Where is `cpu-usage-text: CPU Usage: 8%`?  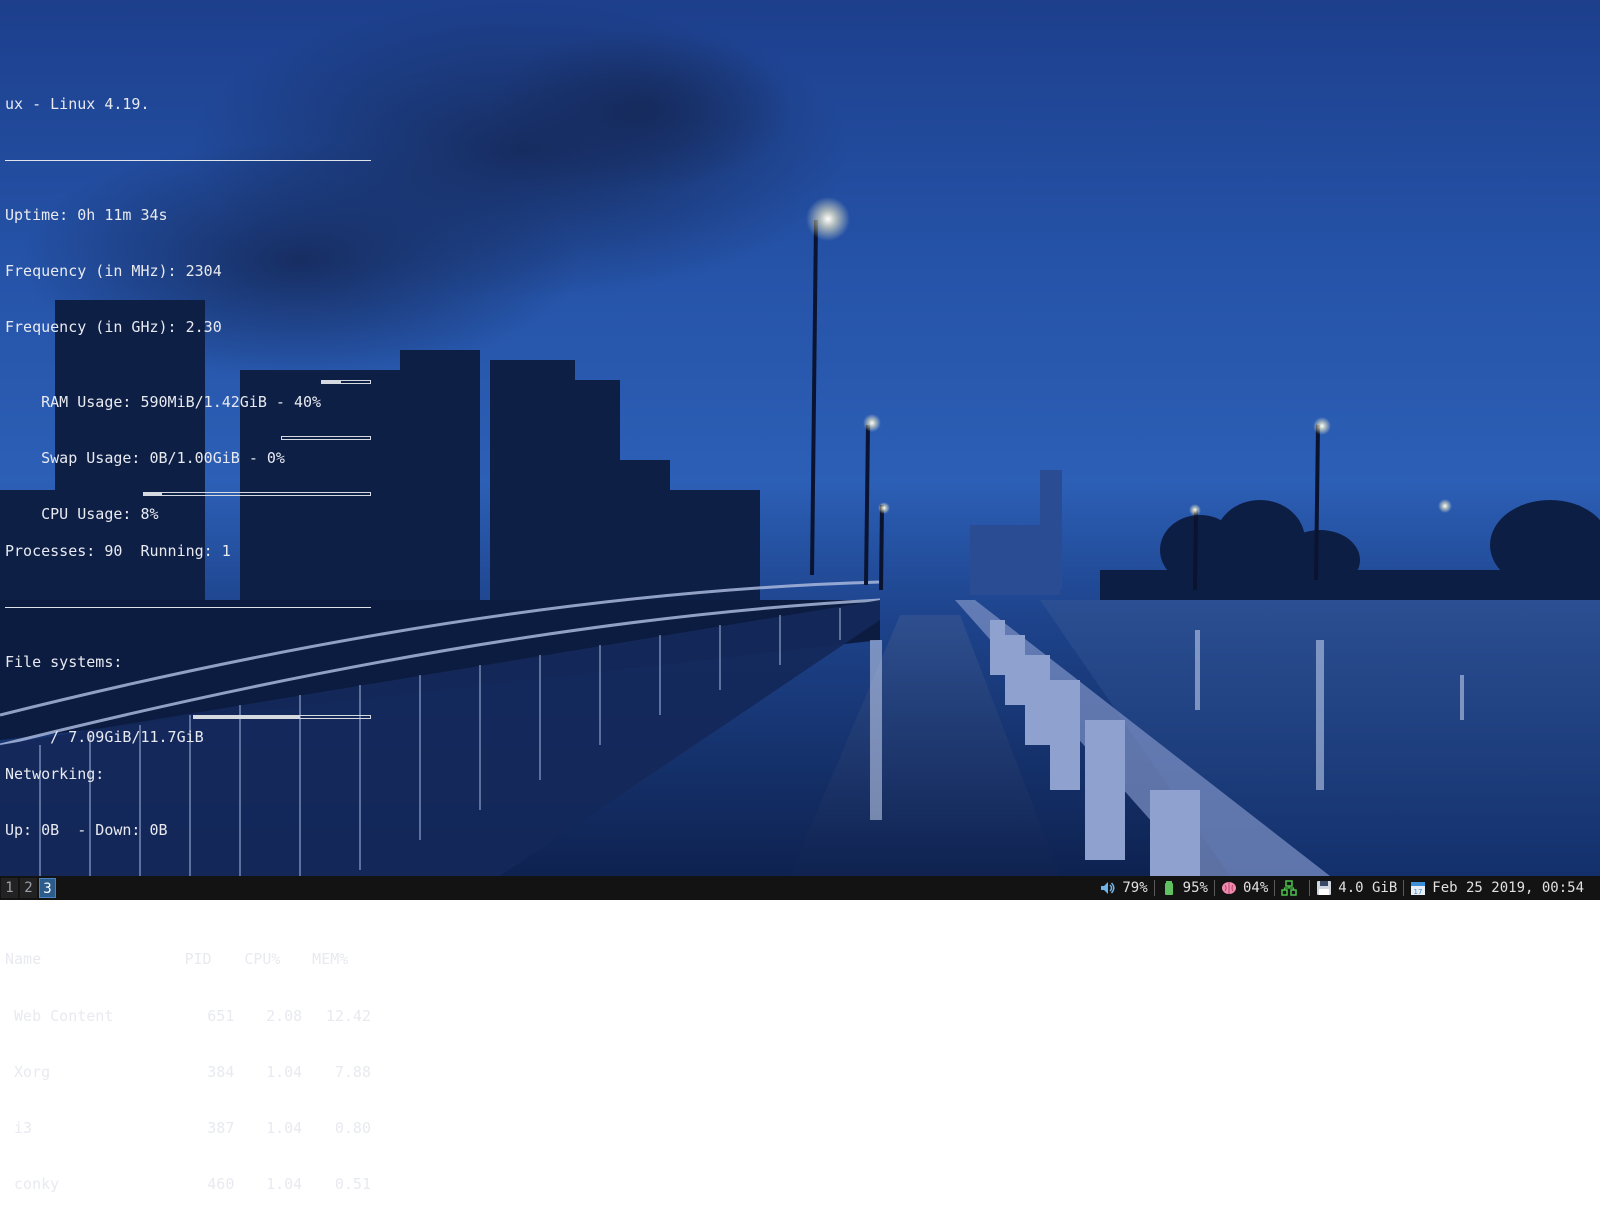 cpu-usage-text: CPU Usage: 8% is located at coordinates (100, 514).